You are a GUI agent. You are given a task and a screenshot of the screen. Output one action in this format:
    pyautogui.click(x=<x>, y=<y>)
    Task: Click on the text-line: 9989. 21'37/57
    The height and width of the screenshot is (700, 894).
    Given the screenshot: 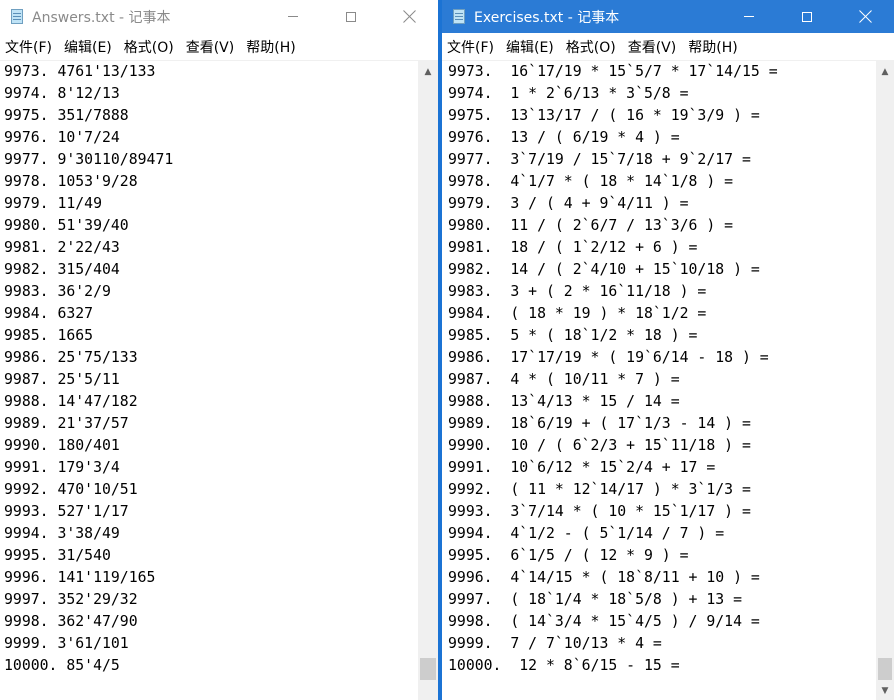 What is the action you would take?
    pyautogui.click(x=66, y=423)
    